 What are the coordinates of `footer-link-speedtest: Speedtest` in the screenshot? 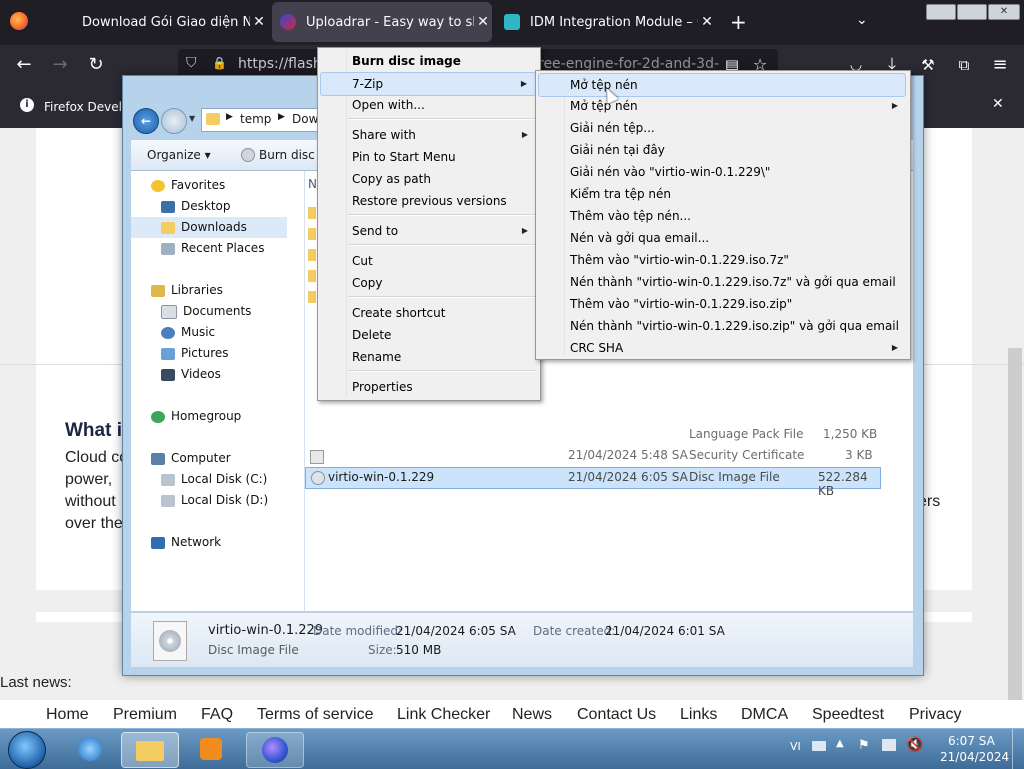 It's located at (848, 715).